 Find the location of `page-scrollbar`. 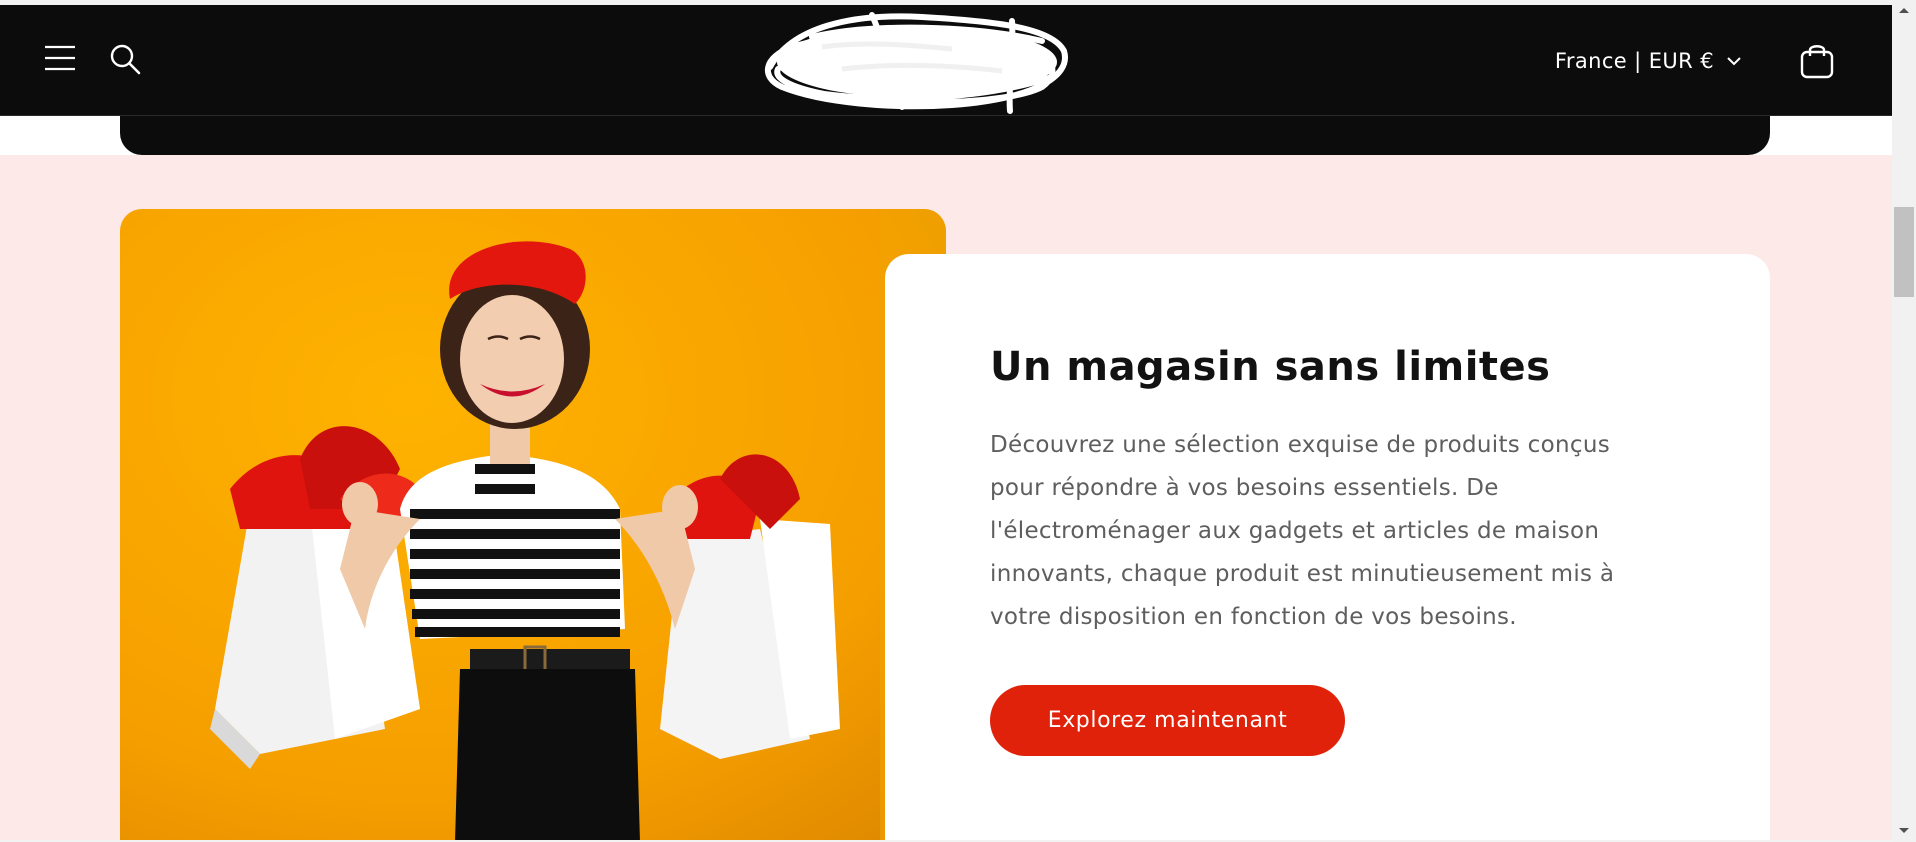

page-scrollbar is located at coordinates (1904, 421).